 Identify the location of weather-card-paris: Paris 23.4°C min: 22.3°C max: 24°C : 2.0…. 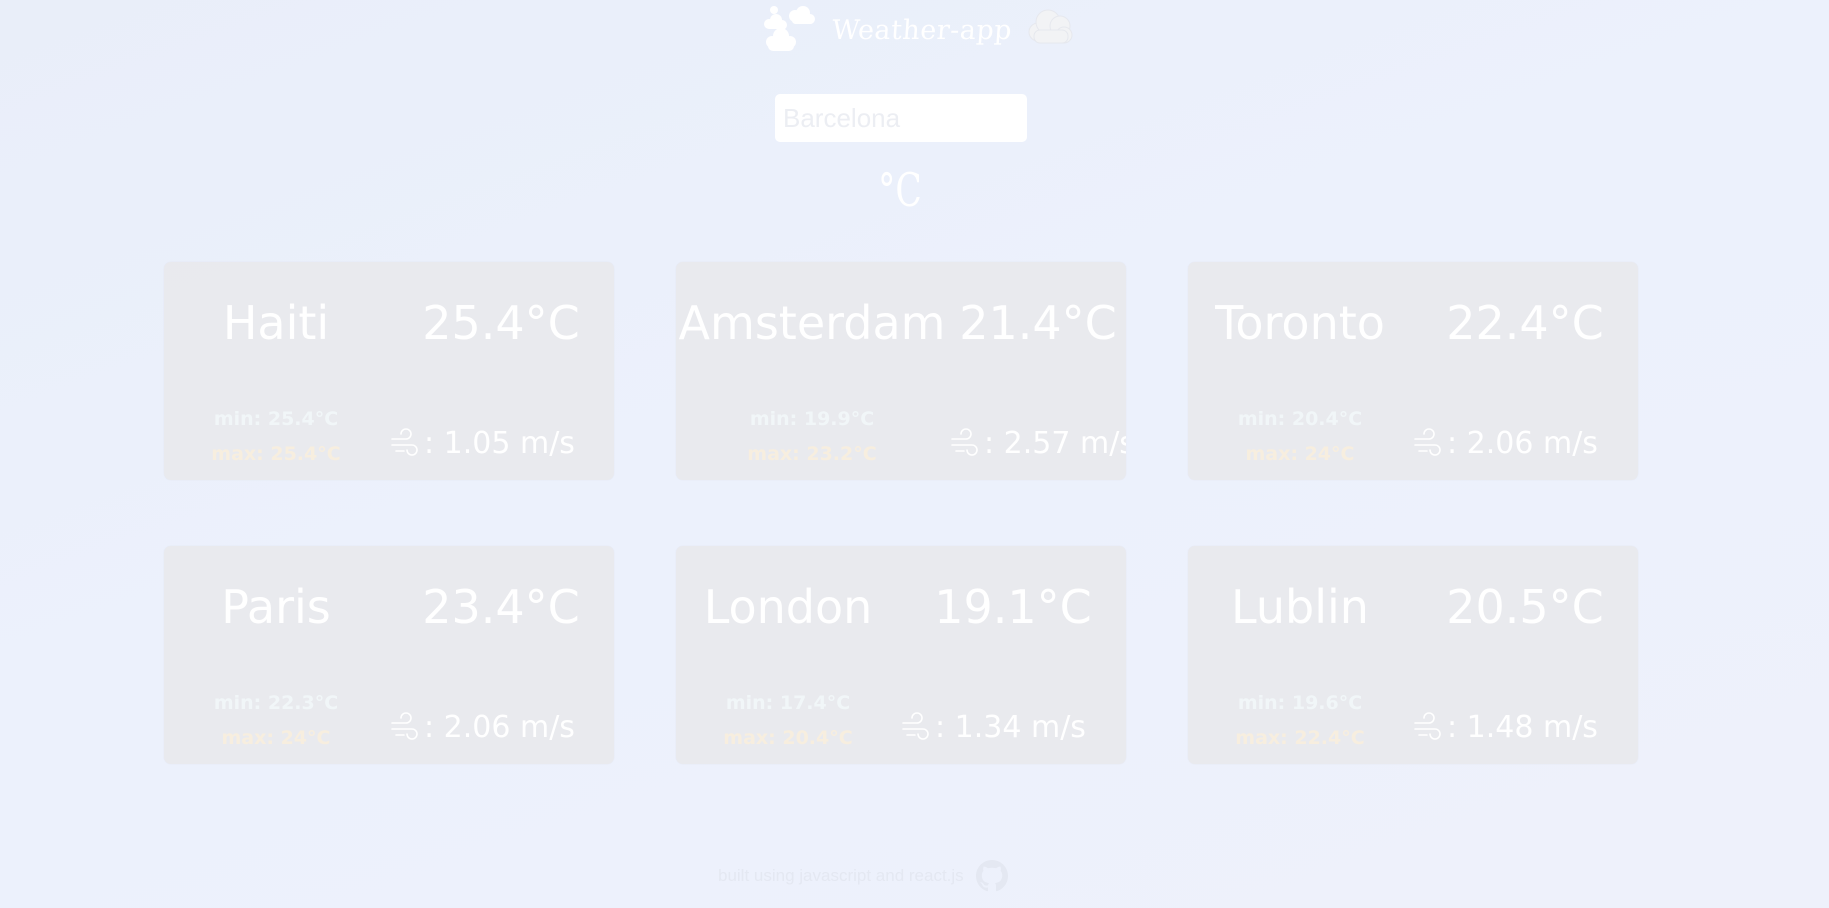
(389, 655).